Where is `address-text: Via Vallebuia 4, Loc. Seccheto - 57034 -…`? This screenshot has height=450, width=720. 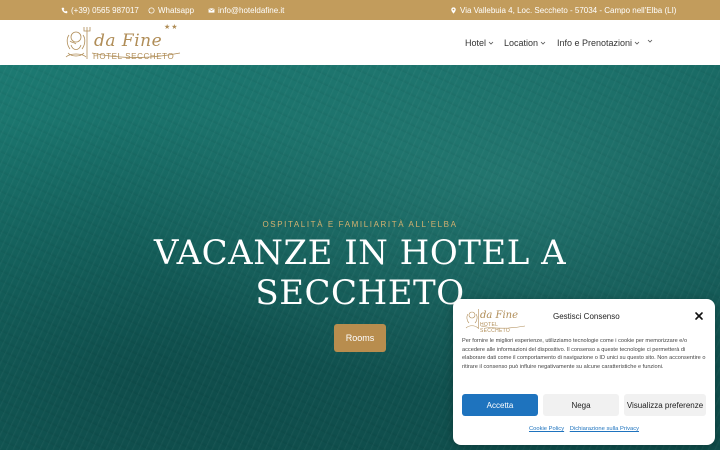 address-text: Via Vallebuia 4, Loc. Seccheto - 57034 -… is located at coordinates (568, 10).